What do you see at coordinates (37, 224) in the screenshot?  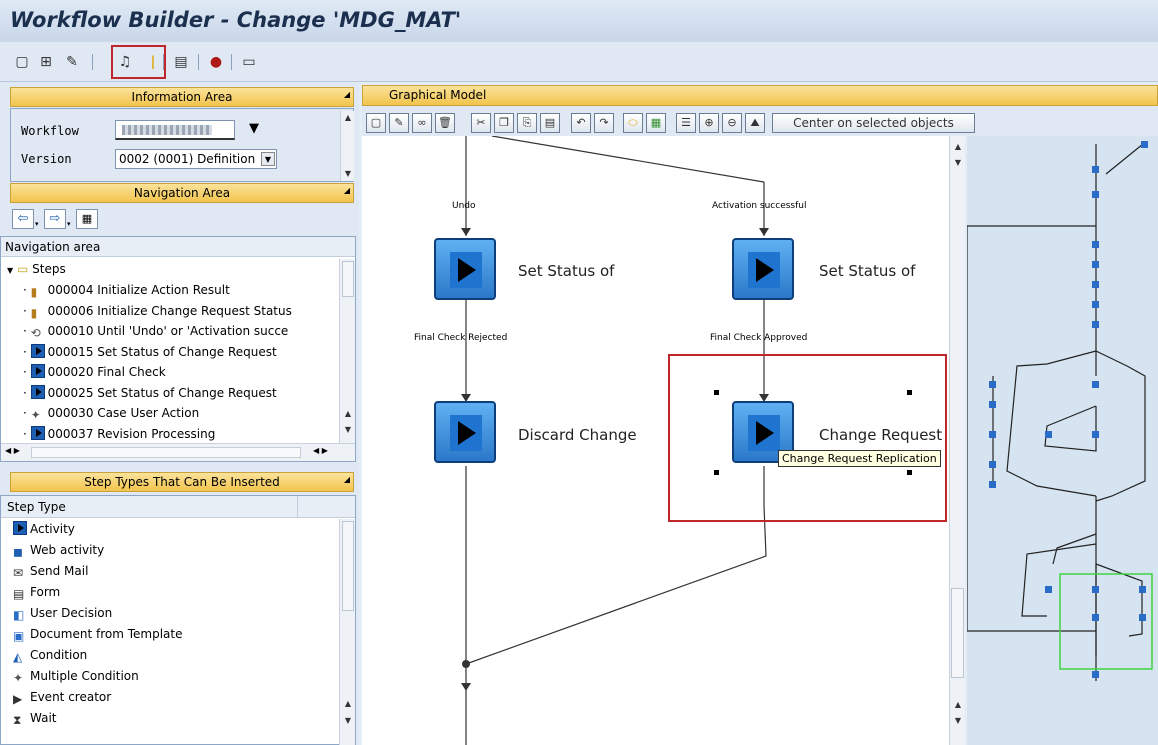 I see `back-menu-icon: ▾` at bounding box center [37, 224].